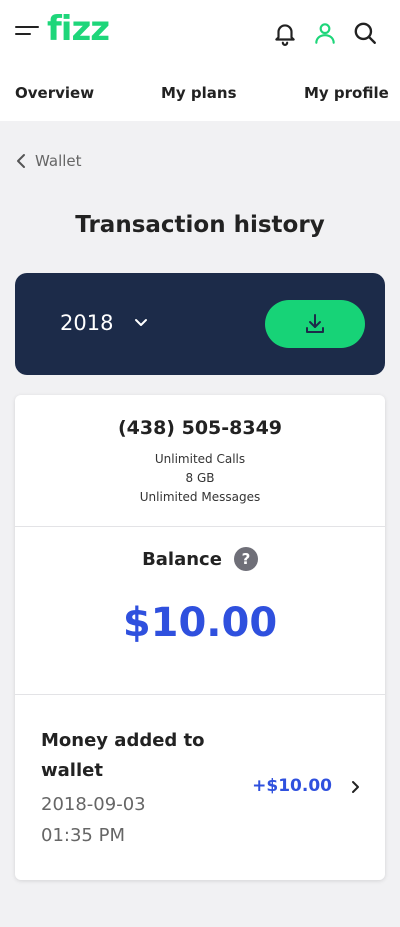 This screenshot has height=927, width=400. Describe the element at coordinates (355, 787) in the screenshot. I see `chevron-right-icon` at that location.